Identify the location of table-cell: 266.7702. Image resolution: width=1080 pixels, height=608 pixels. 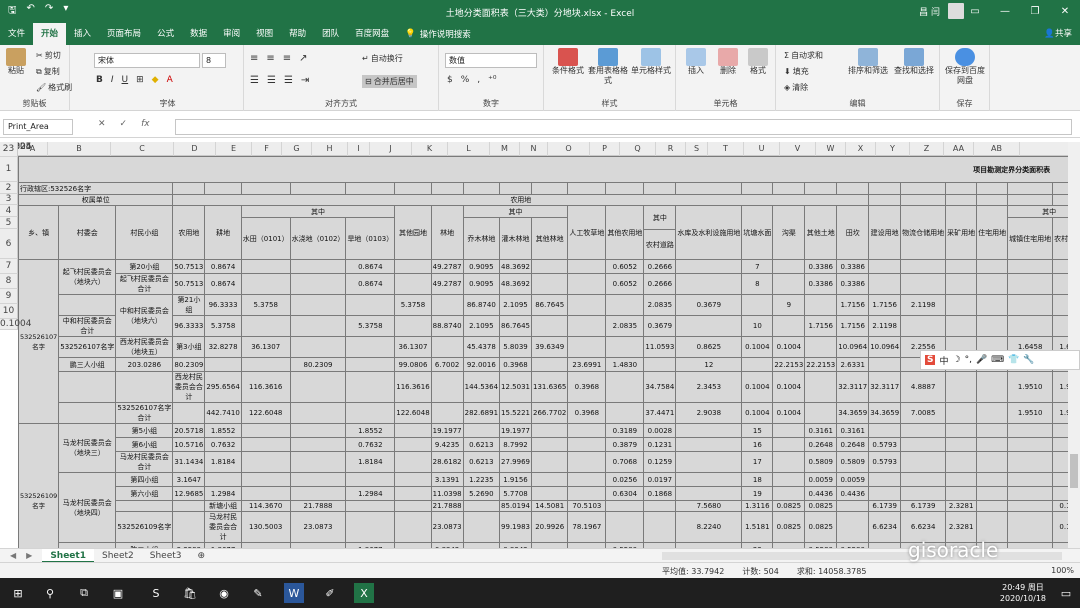
(549, 413).